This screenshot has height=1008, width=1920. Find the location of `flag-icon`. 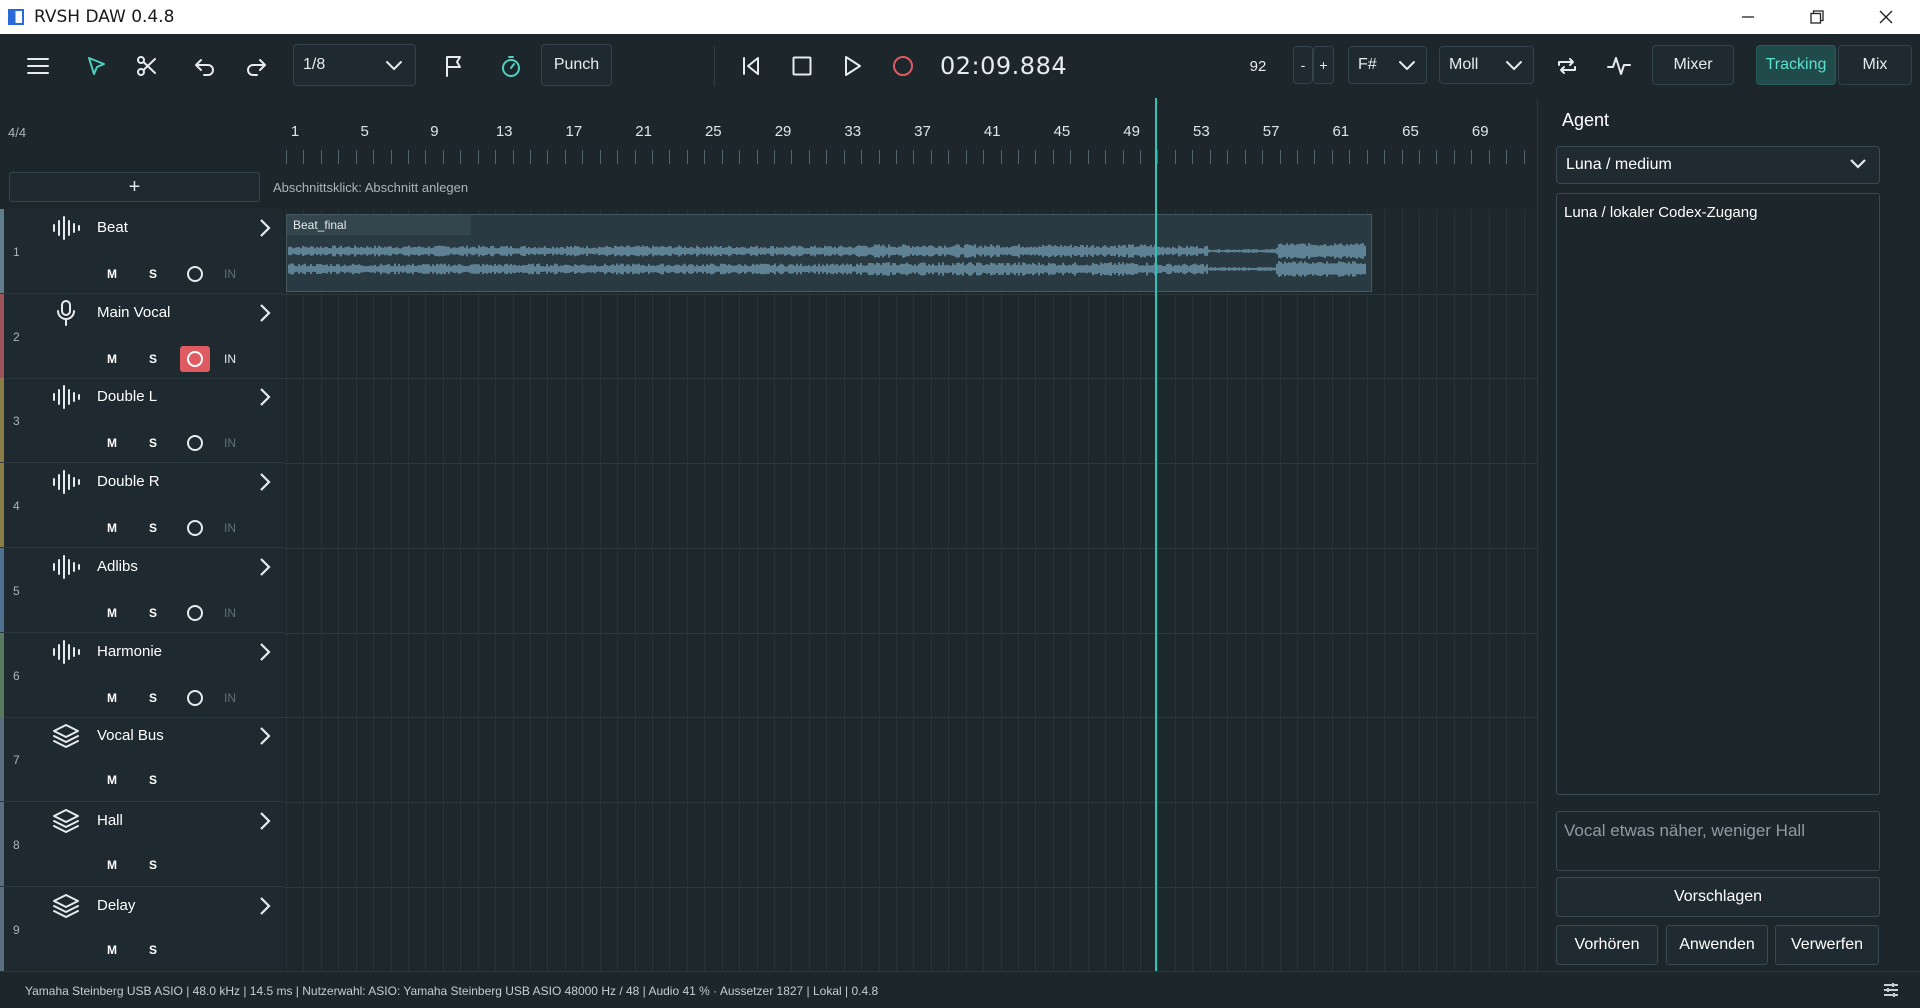

flag-icon is located at coordinates (453, 66).